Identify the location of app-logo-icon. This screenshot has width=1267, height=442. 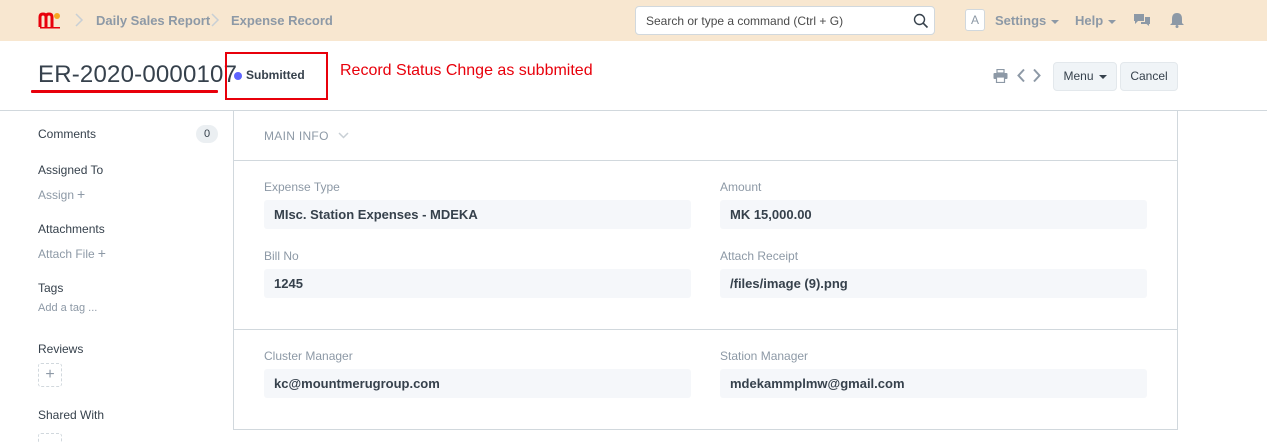
(51, 20).